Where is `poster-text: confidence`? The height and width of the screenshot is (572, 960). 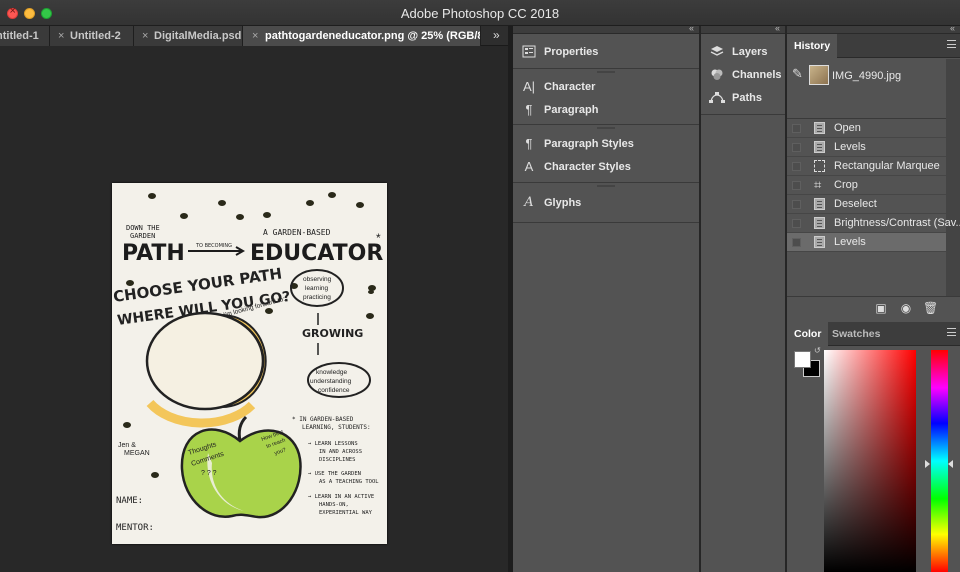
poster-text: confidence is located at coordinates (334, 390).